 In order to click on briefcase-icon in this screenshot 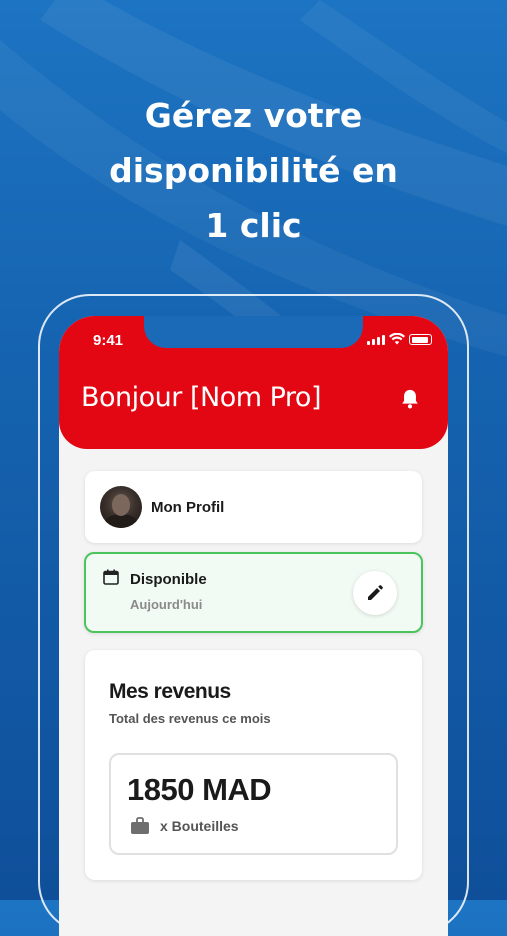, I will do `click(140, 825)`.